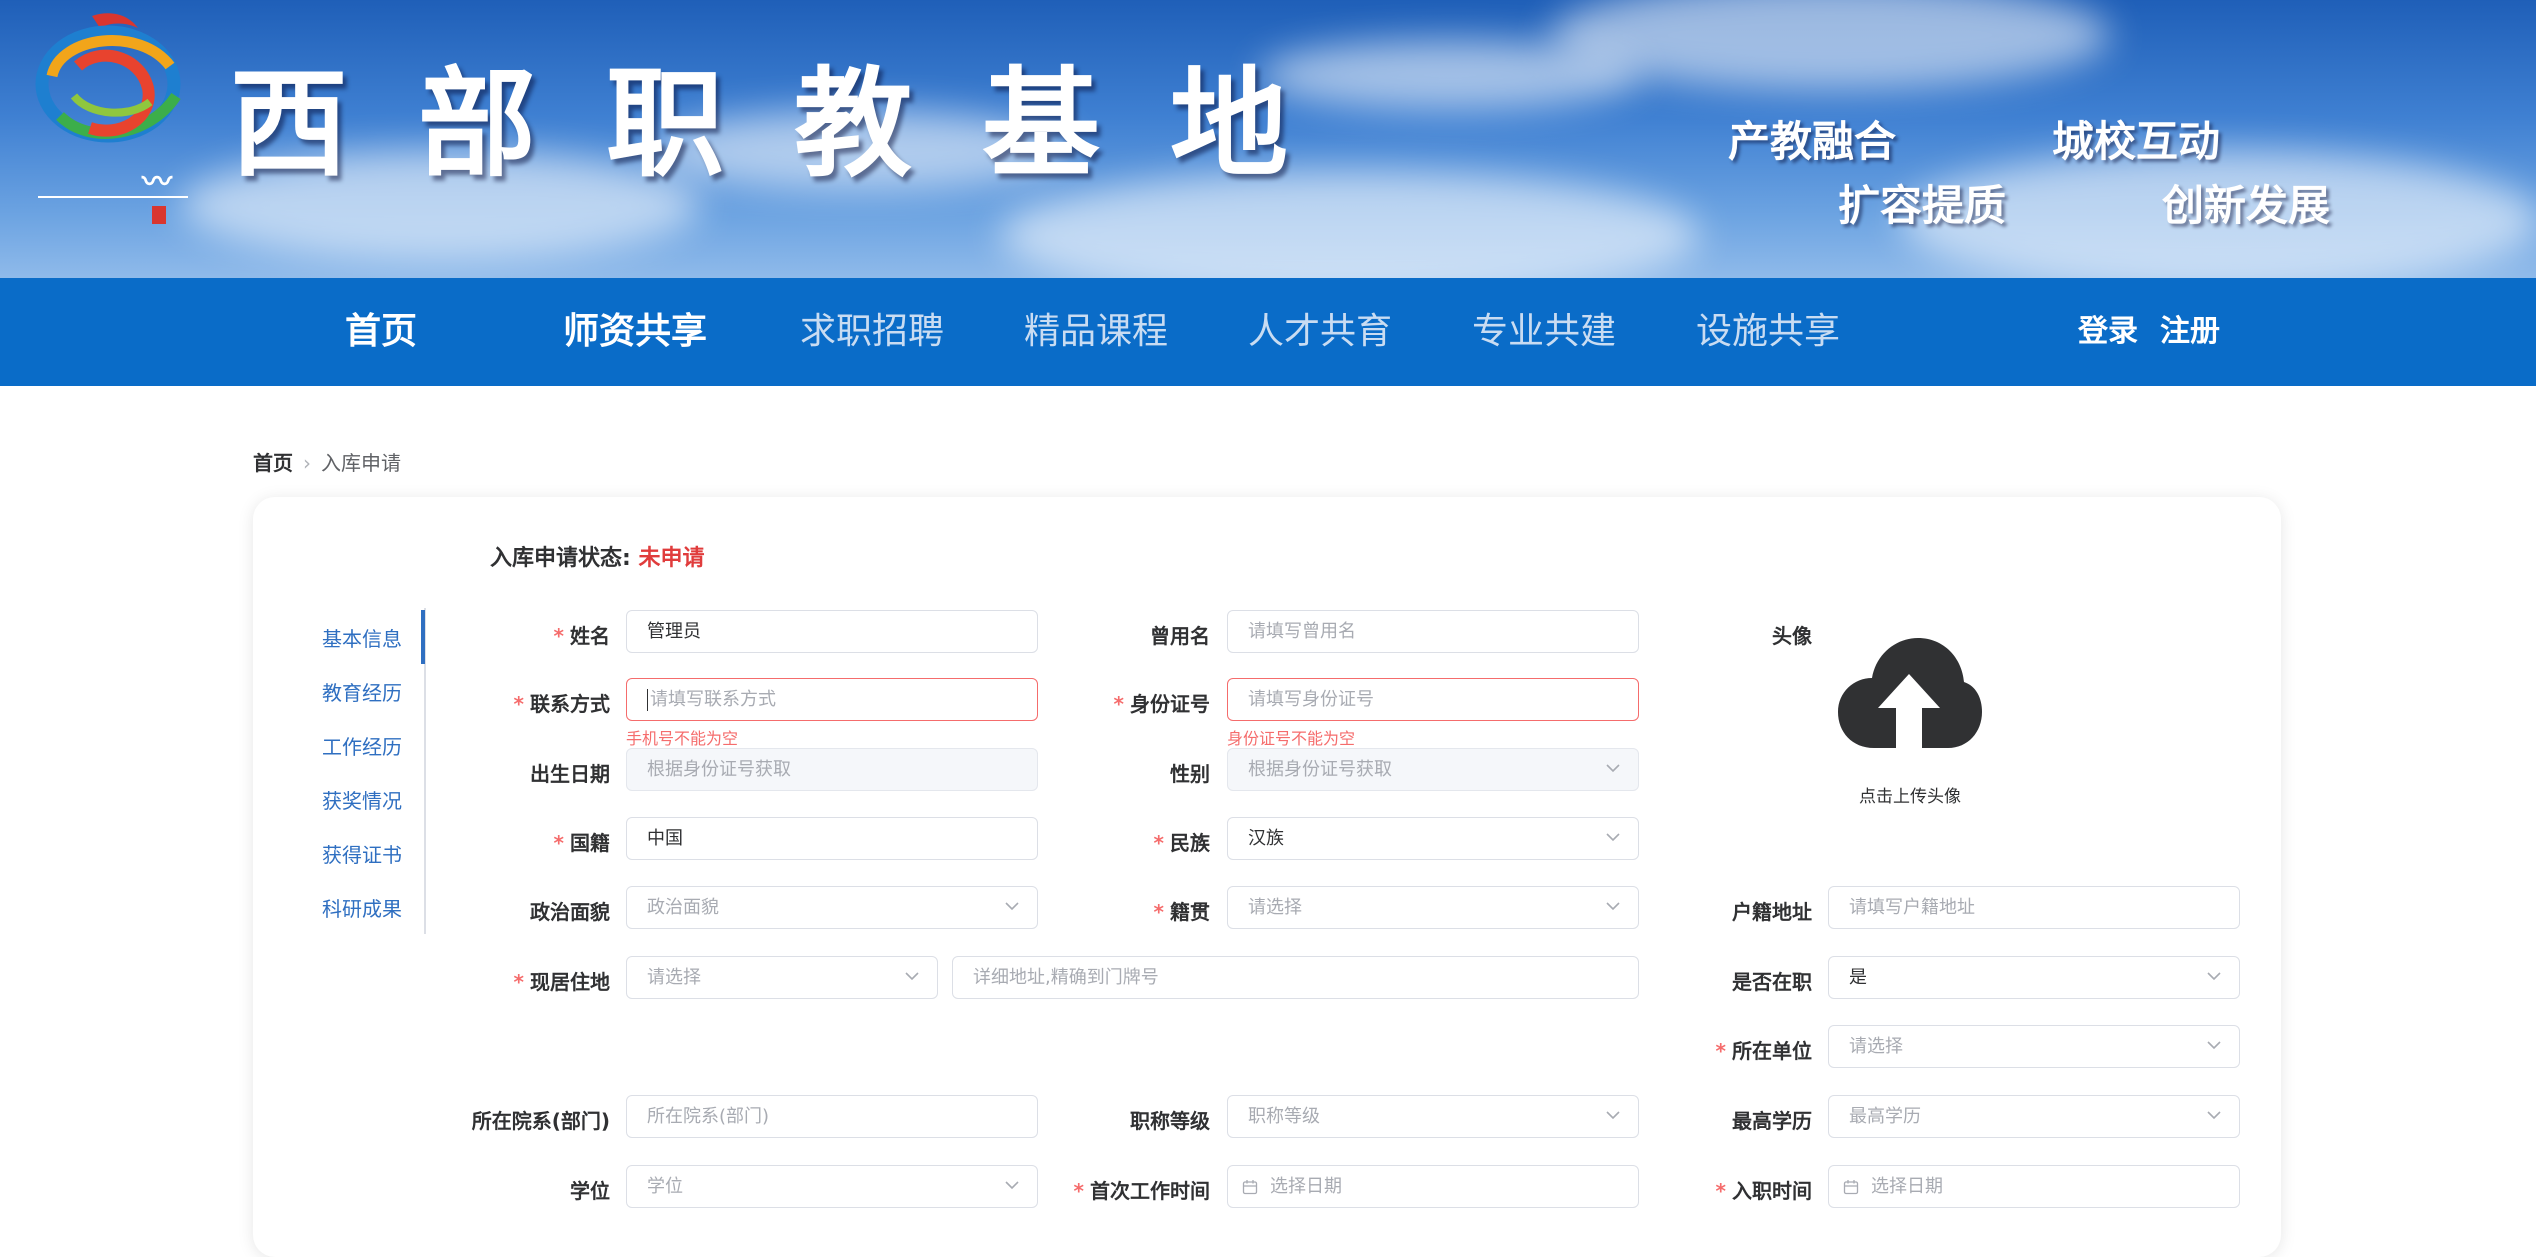  Describe the element at coordinates (832, 1186) in the screenshot. I see `degree-select: 学位` at that location.